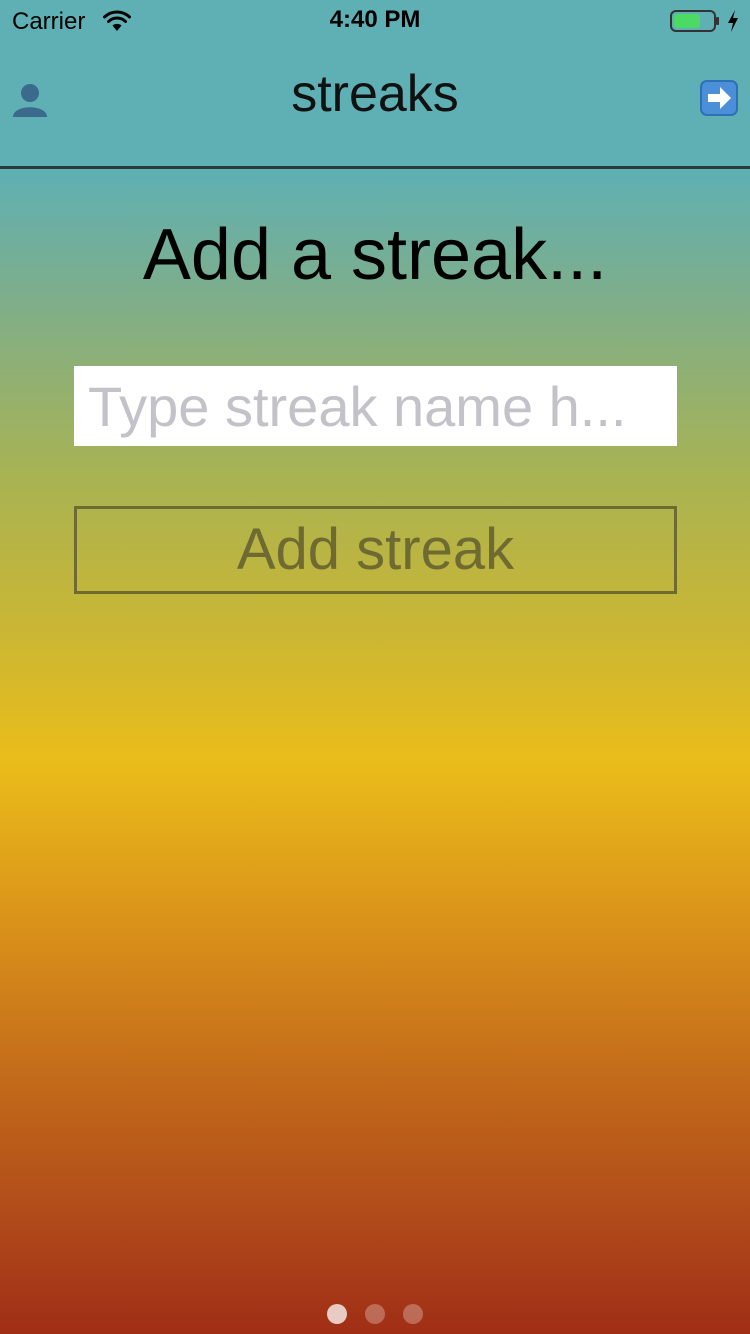  Describe the element at coordinates (694, 21) in the screenshot. I see `battery-icon` at that location.